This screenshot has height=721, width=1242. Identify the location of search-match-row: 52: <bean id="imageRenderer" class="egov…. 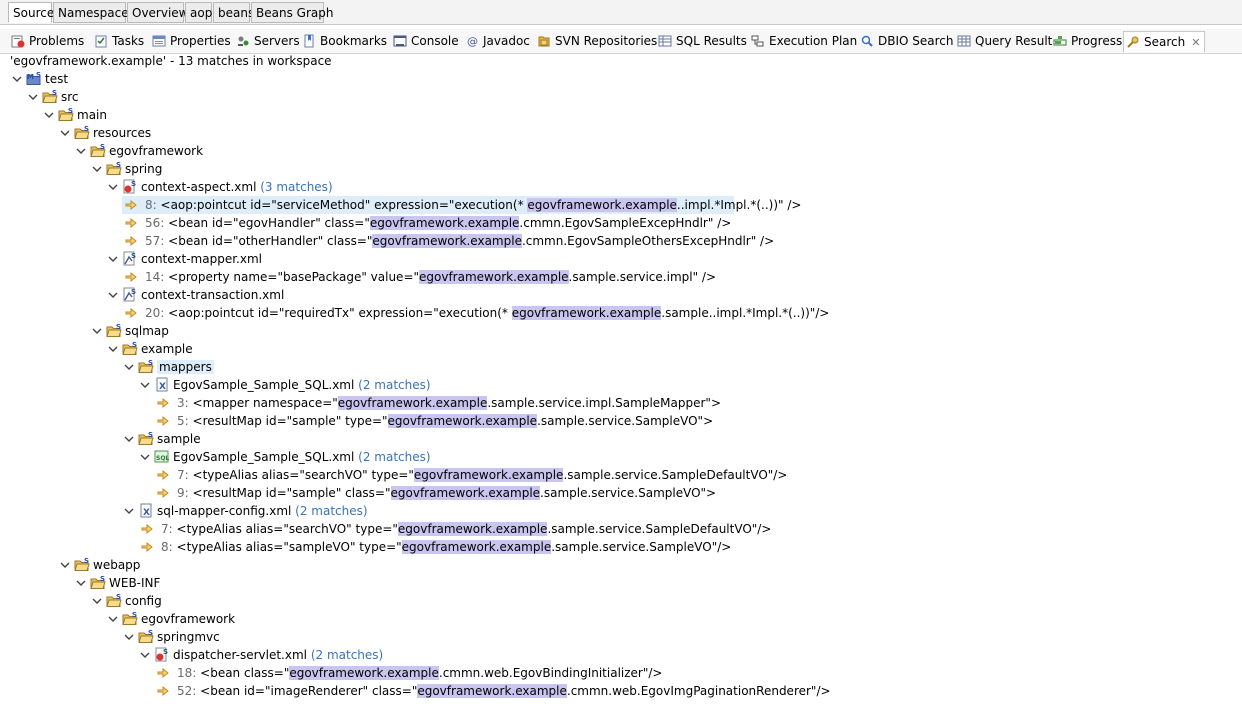
(600, 691).